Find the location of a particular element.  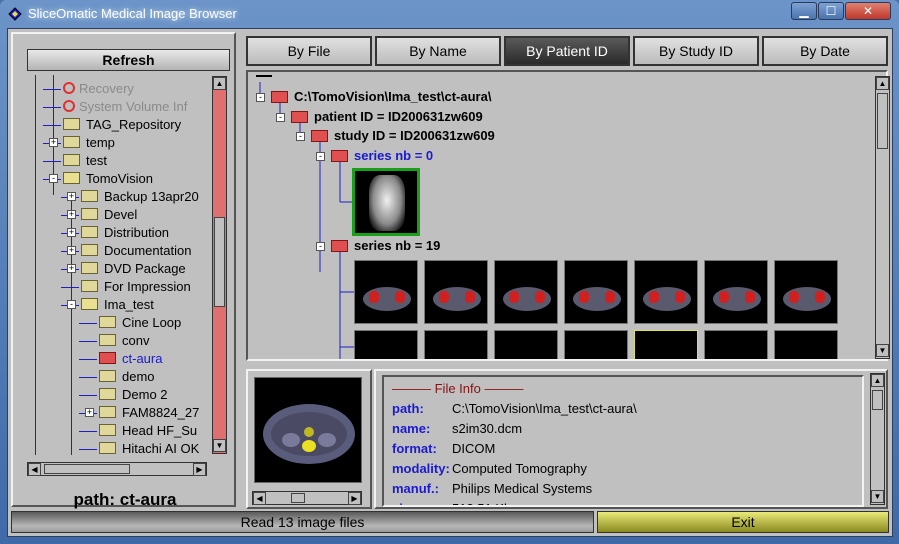

file-info-title: ——— File Info ——— is located at coordinates (458, 388).